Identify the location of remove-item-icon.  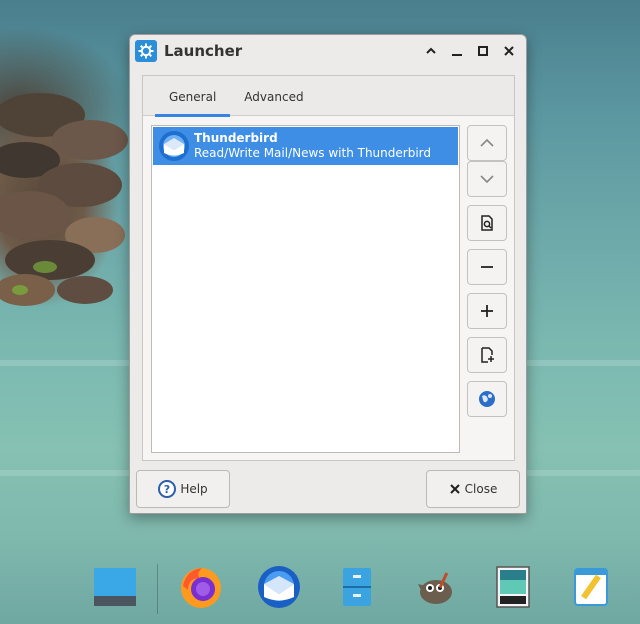
(487, 267).